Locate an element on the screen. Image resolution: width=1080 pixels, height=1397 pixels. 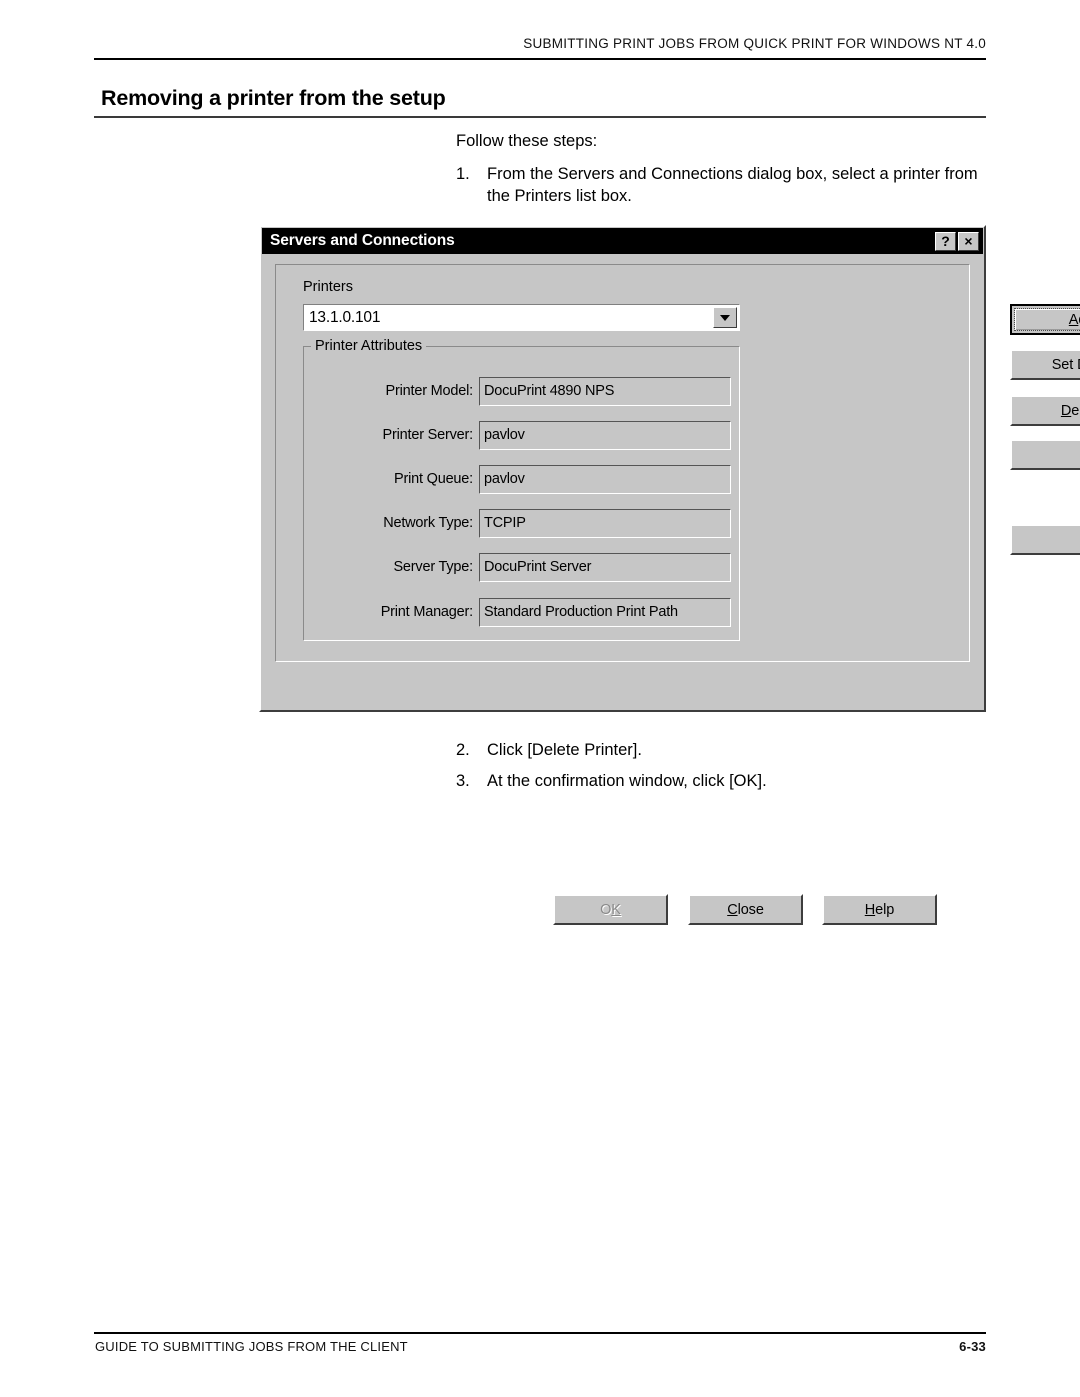
close-button: Close is located at coordinates (745, 909).